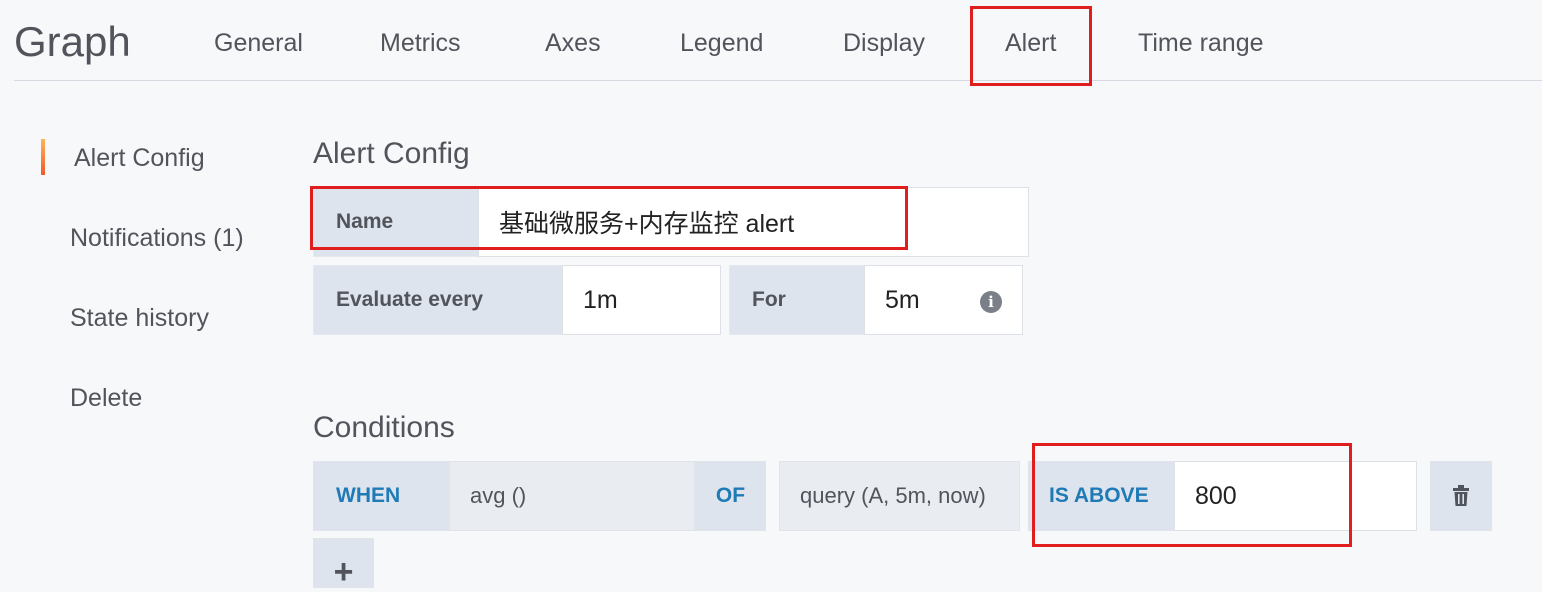  I want to click on when-keyword: WHEN, so click(368, 495).